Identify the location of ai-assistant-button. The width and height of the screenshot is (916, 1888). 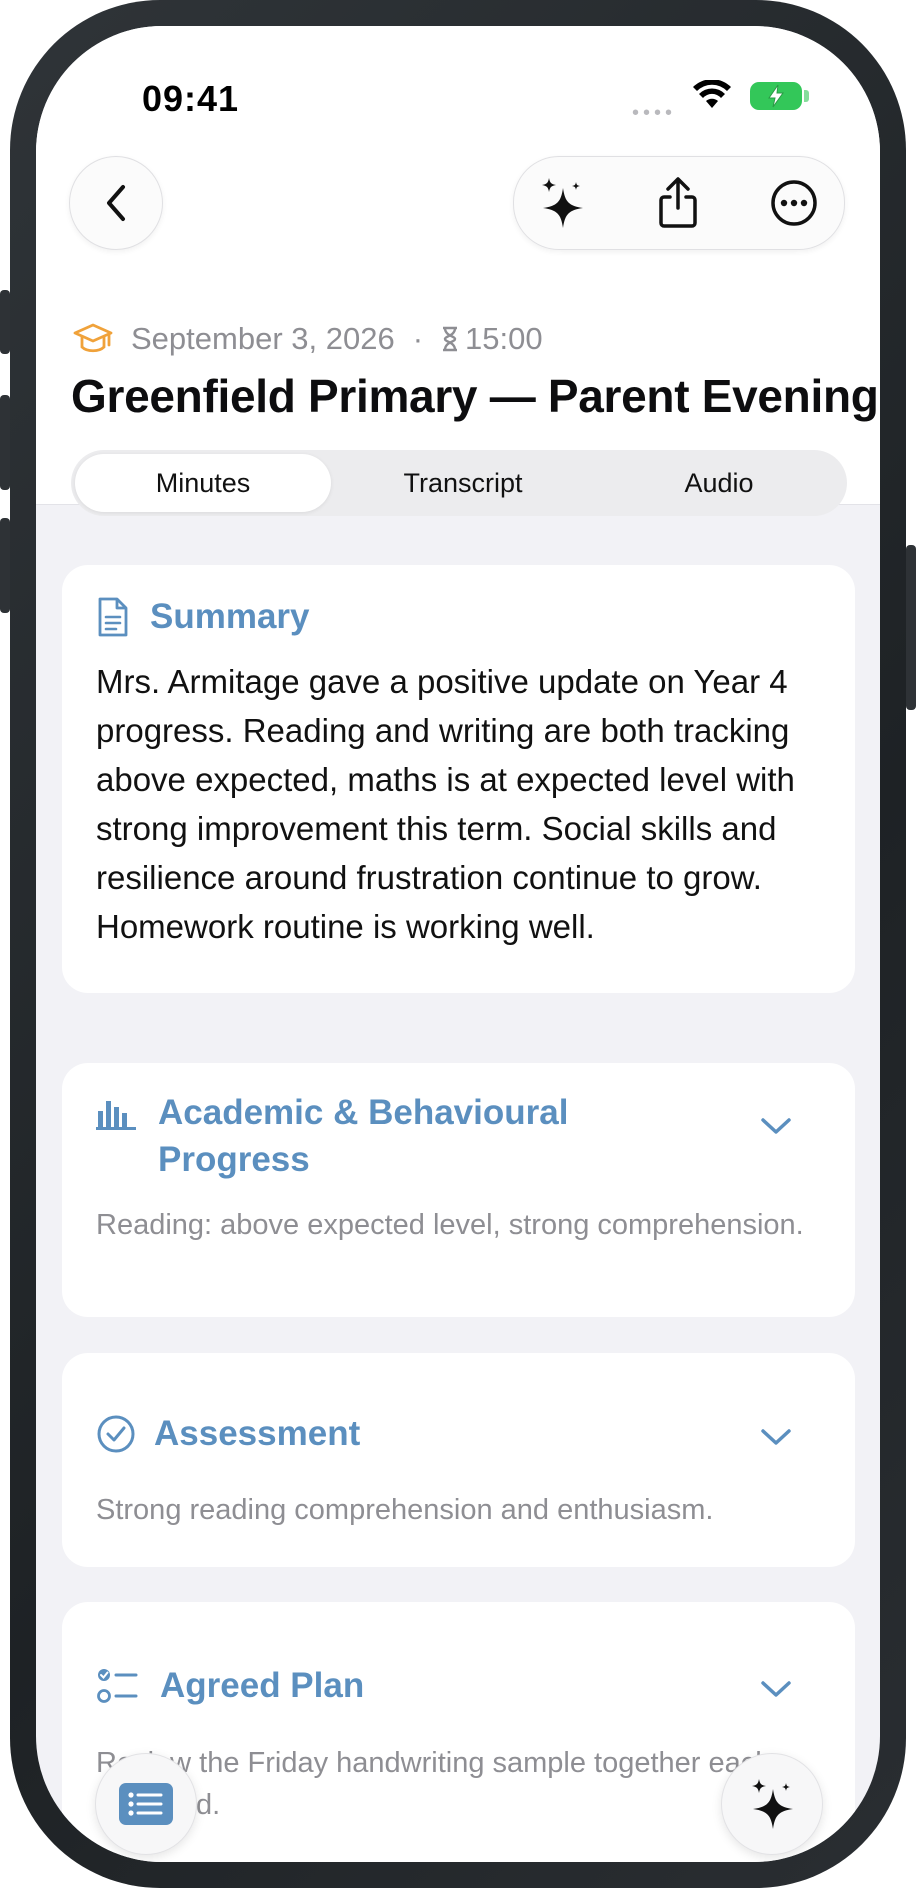
(772, 1804).